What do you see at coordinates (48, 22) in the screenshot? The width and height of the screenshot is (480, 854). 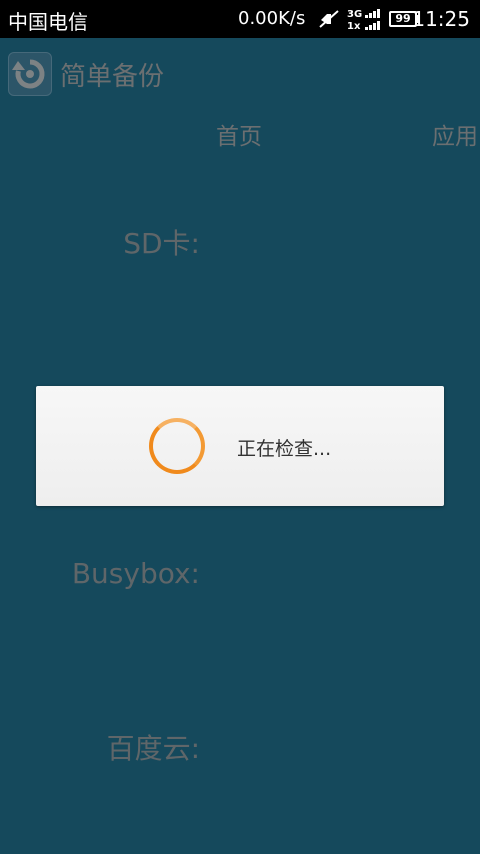 I see `carrier-name: 中国电信` at bounding box center [48, 22].